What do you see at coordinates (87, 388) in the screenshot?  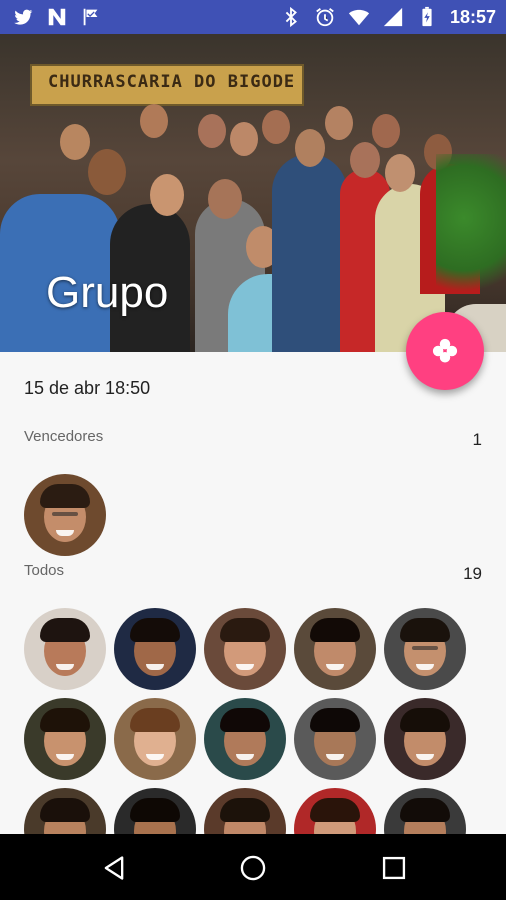 I see `event-date: 15 de abr 18:50` at bounding box center [87, 388].